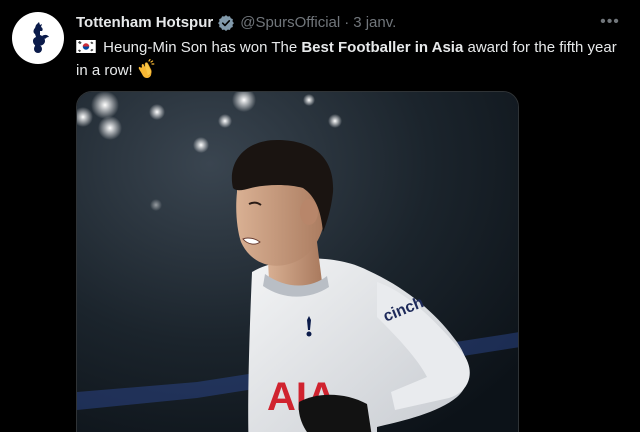 Image resolution: width=640 pixels, height=432 pixels. What do you see at coordinates (146, 68) in the screenshot?
I see `clapping-hands-icon` at bounding box center [146, 68].